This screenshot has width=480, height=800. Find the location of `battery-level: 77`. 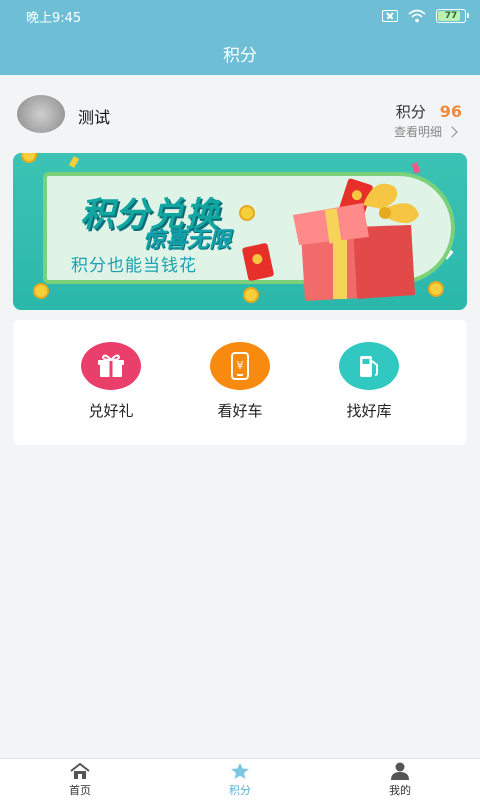

battery-level: 77 is located at coordinates (451, 16).